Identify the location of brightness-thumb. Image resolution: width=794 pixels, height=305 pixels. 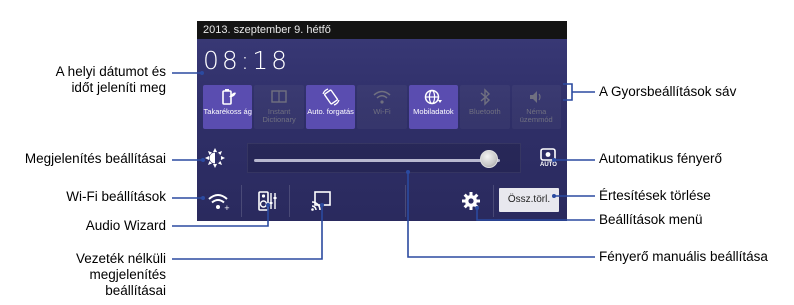
(489, 159).